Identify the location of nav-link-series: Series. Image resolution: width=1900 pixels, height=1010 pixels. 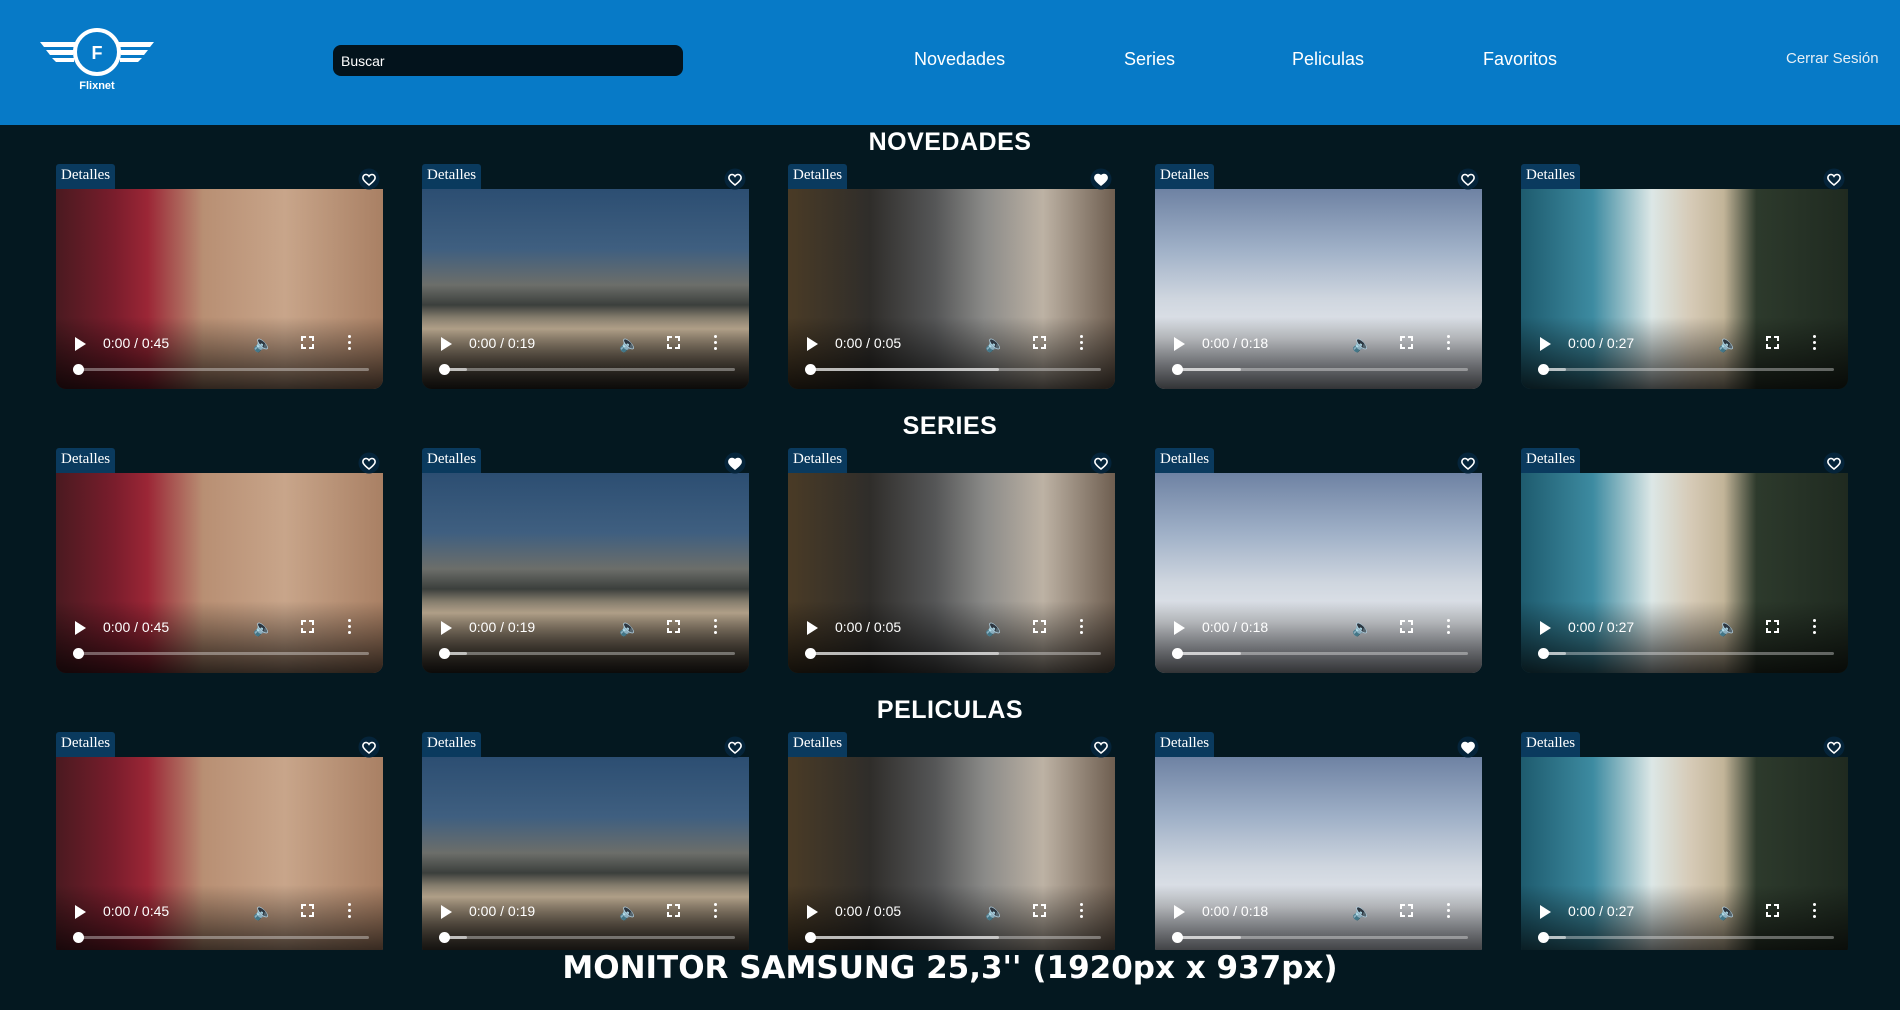
(1149, 59).